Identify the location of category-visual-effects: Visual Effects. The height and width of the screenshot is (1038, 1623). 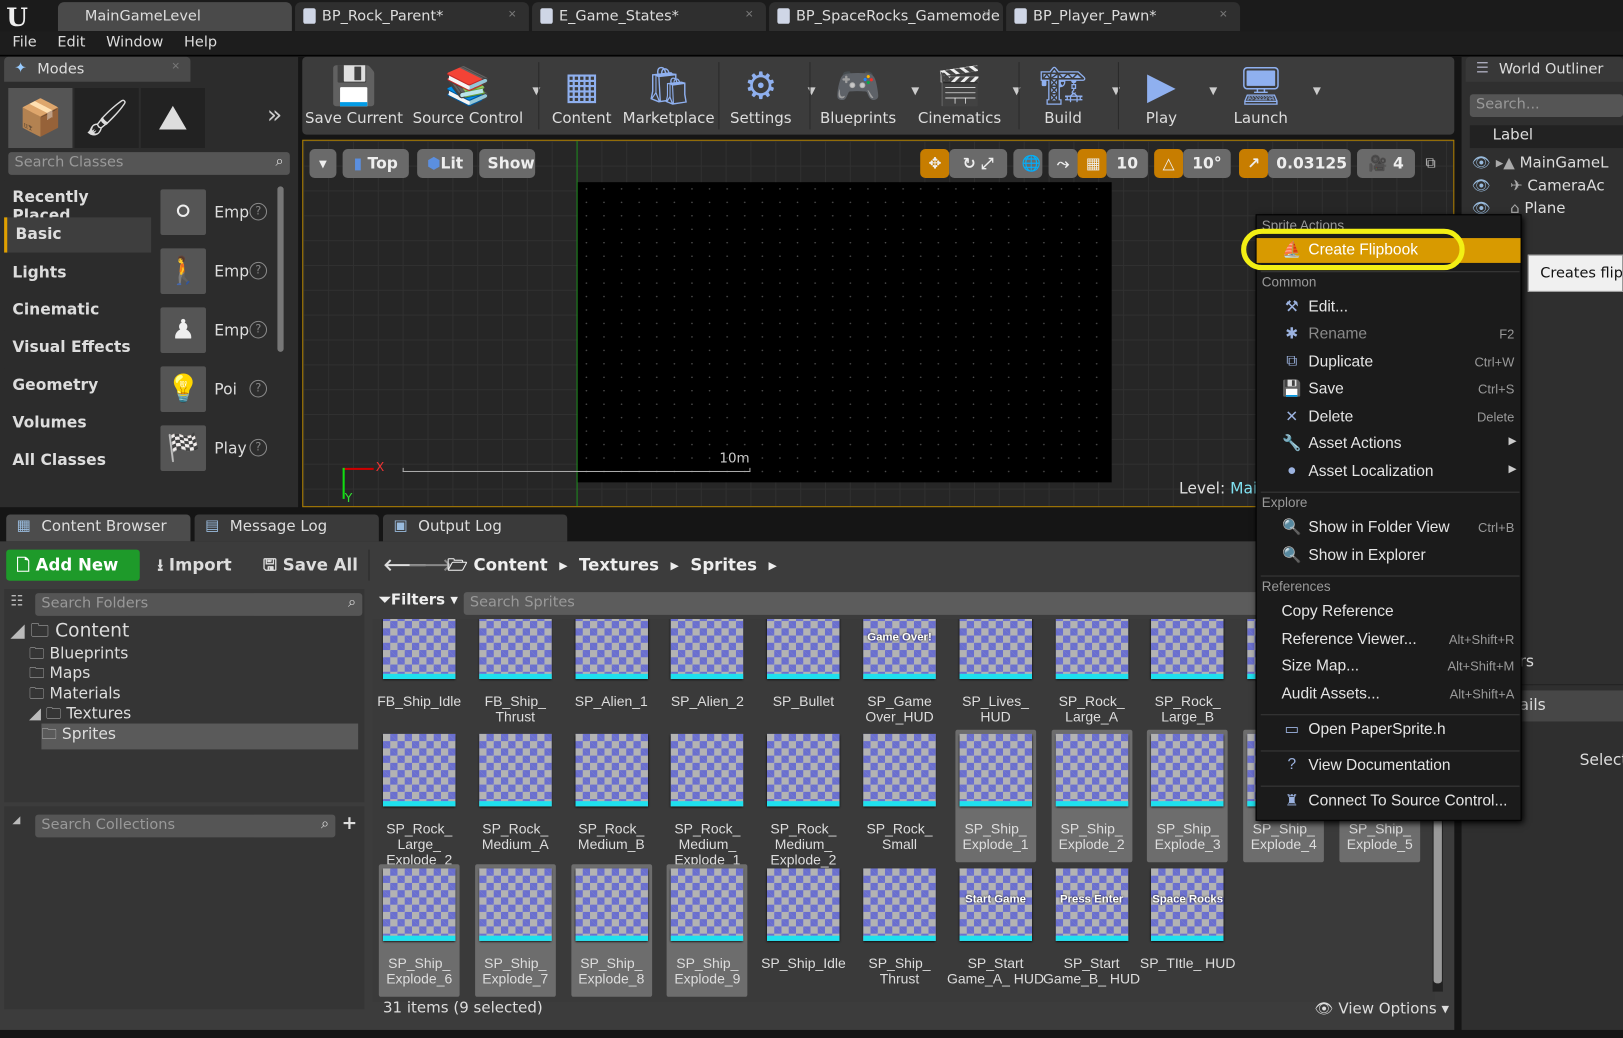
(78, 348).